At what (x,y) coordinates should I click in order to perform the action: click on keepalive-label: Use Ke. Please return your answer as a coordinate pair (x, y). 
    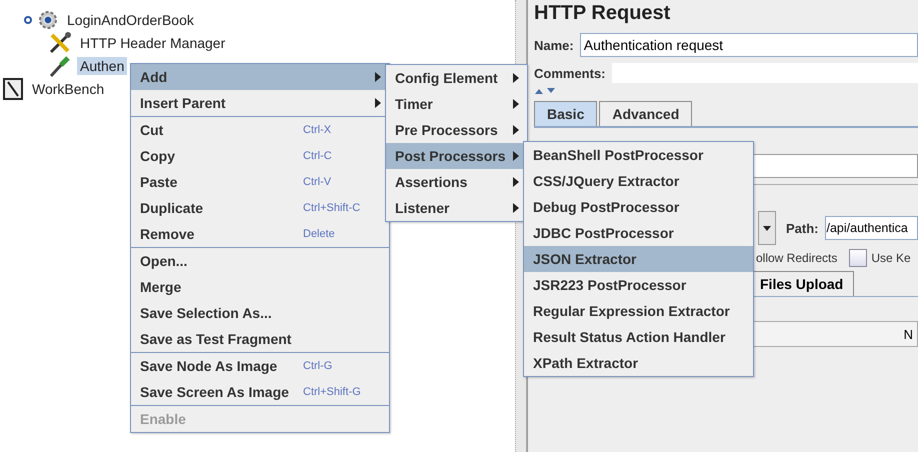
    Looking at the image, I should click on (891, 258).